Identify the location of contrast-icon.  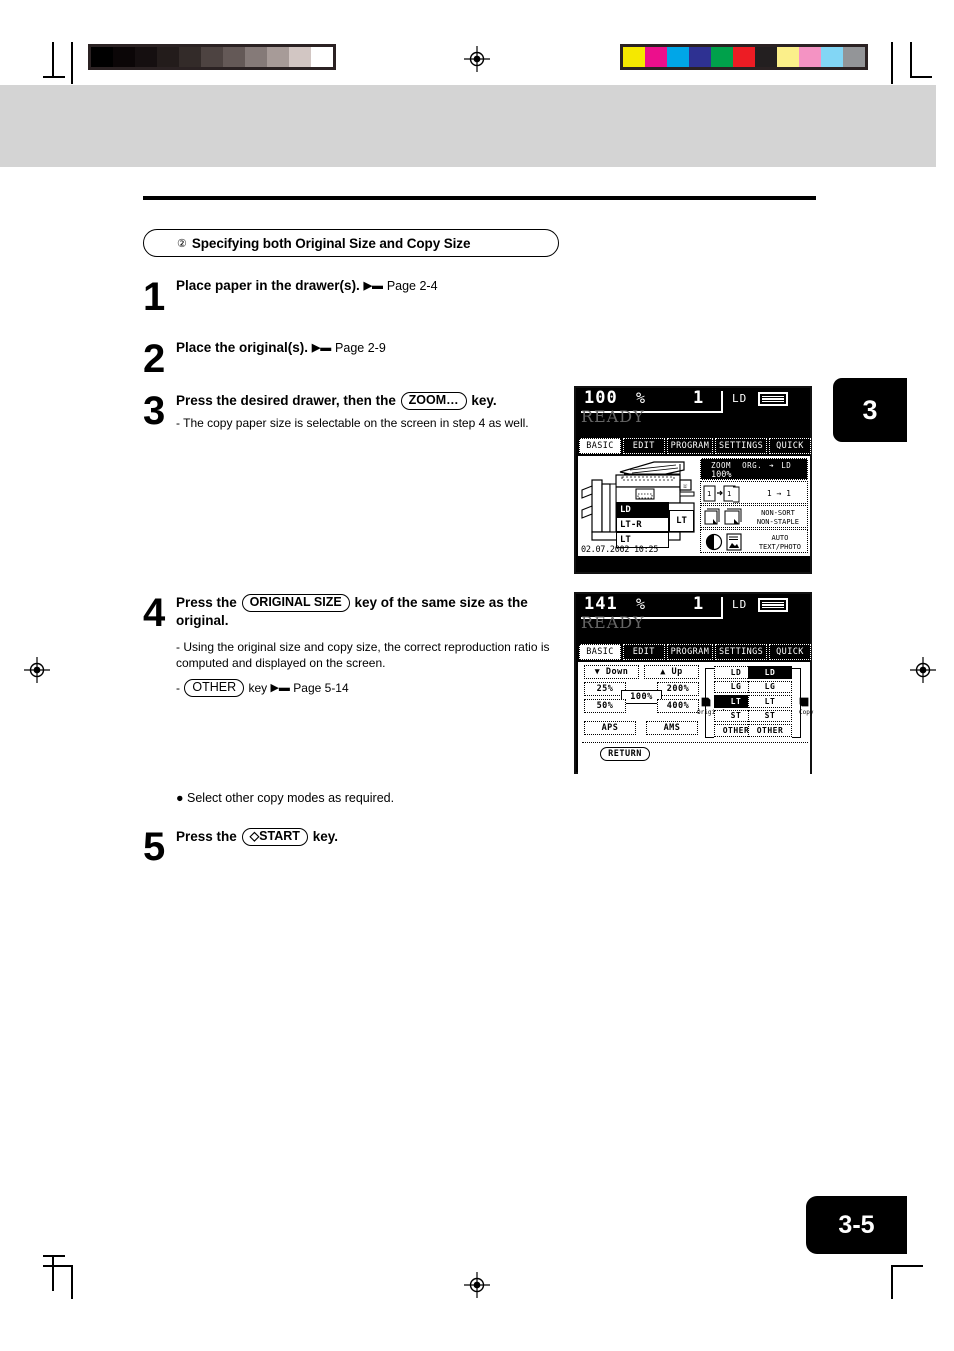
(714, 542).